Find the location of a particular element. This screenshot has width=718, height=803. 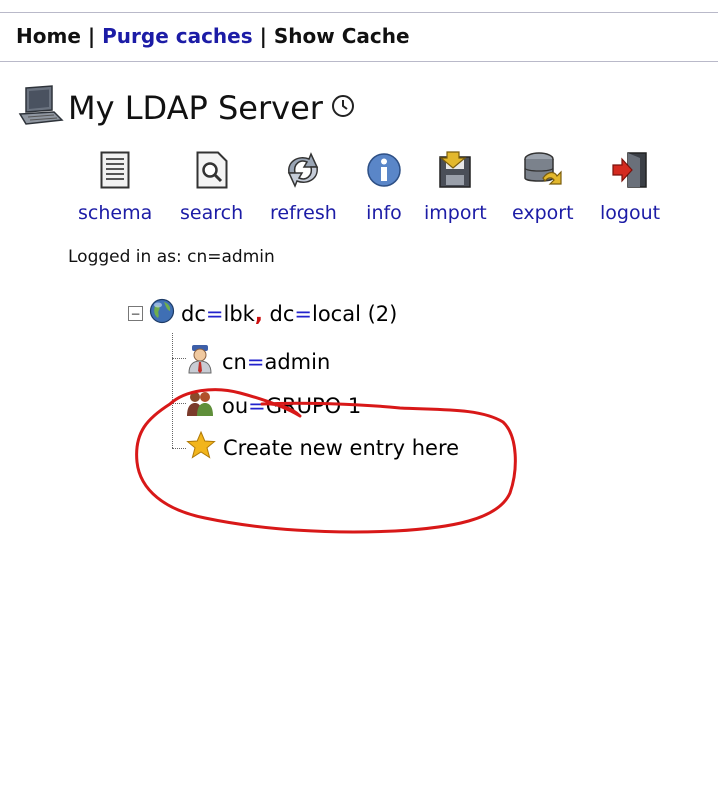

child-count: (2) is located at coordinates (379, 313).